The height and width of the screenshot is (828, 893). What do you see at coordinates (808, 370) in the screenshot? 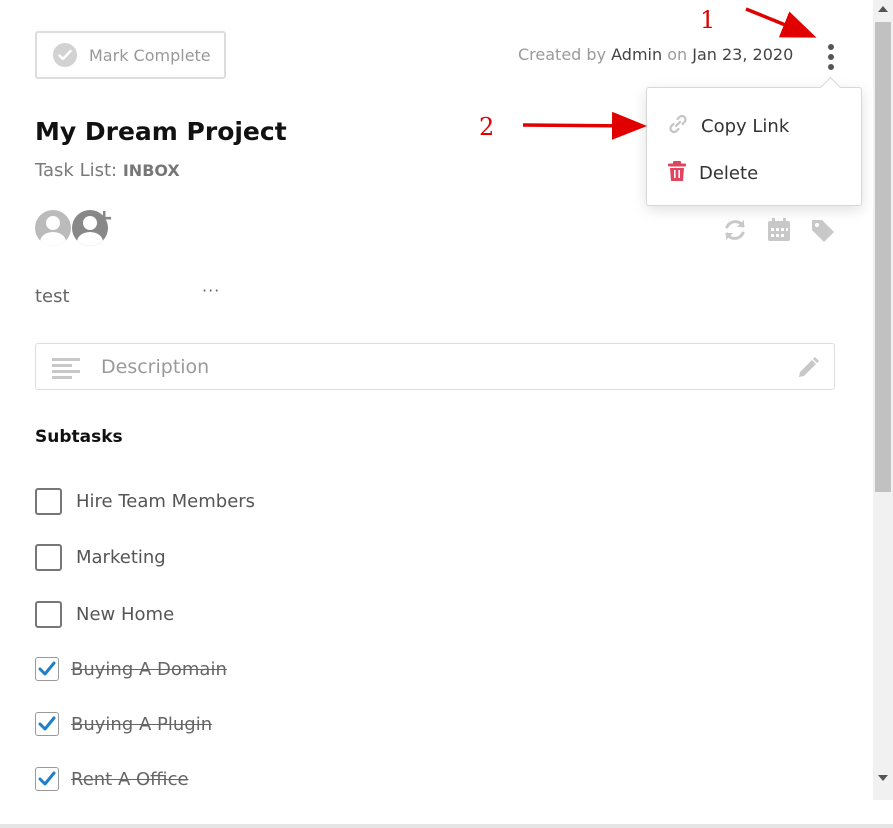
I see `edit-pencil-icon` at bounding box center [808, 370].